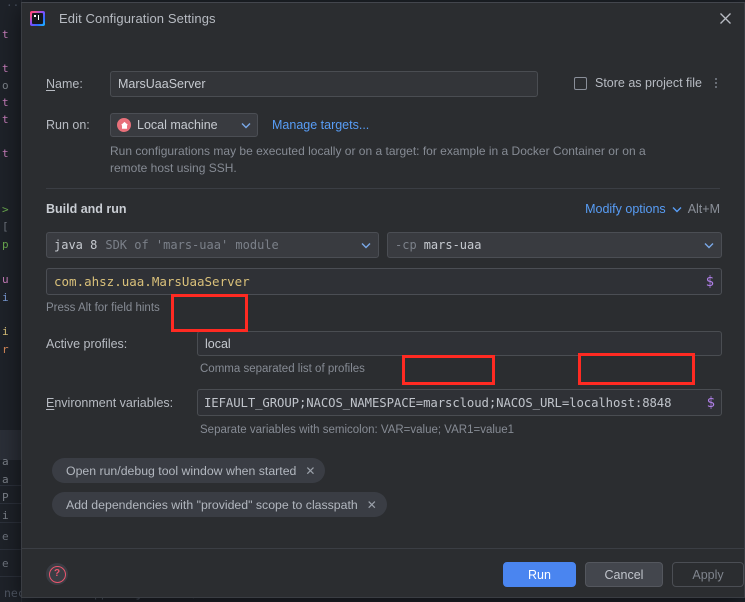 The height and width of the screenshot is (602, 745). I want to click on store-as-project-file-label: Store as project file, so click(648, 83).